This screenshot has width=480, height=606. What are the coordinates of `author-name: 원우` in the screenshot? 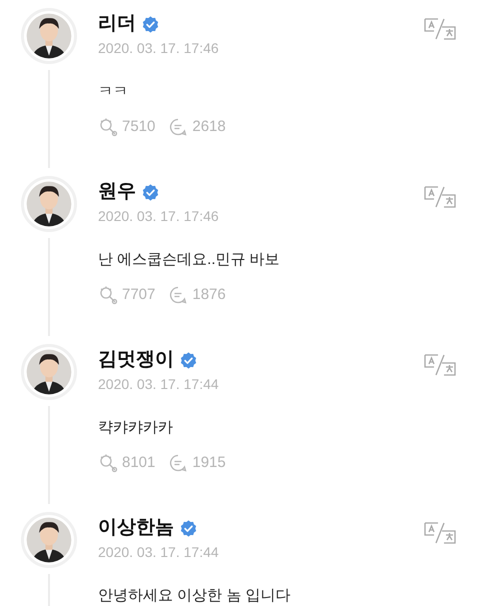 It's located at (117, 192).